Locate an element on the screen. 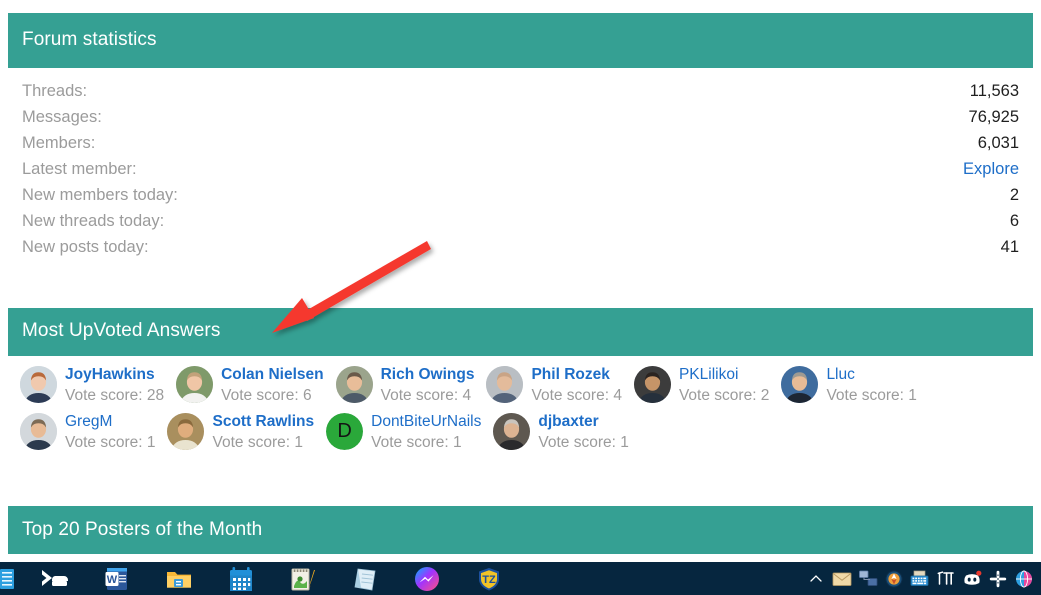 The height and width of the screenshot is (595, 1041). taskbar-app-calendar is located at coordinates (241, 578).